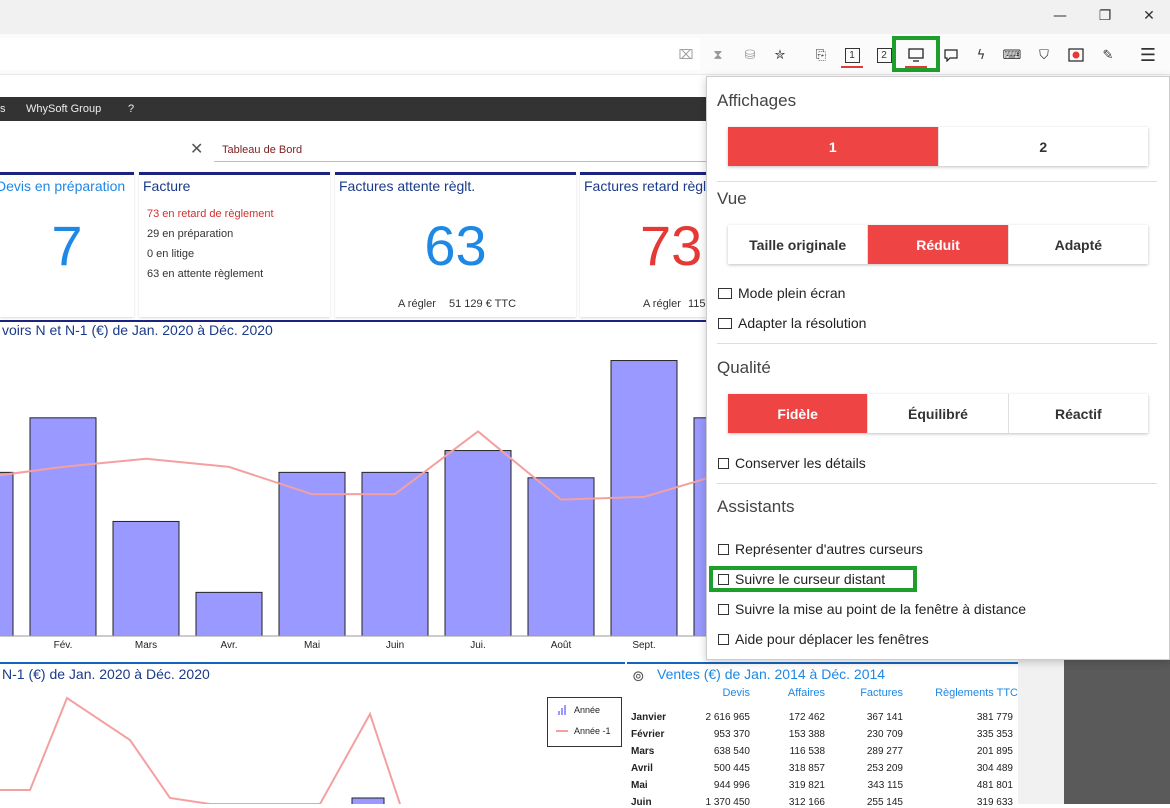  I want to click on sales-divider, so click(823, 663).